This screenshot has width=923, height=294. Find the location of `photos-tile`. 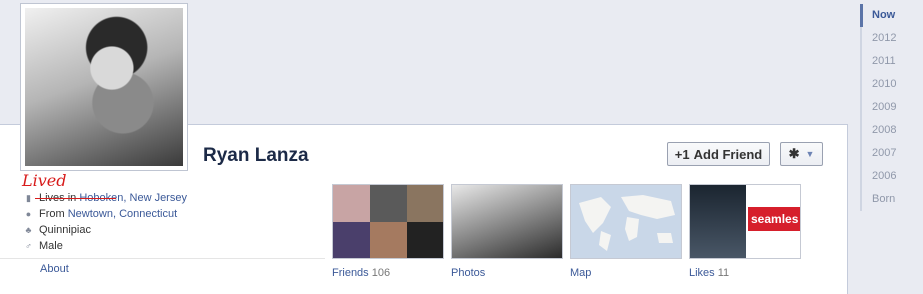

photos-tile is located at coordinates (507, 221).